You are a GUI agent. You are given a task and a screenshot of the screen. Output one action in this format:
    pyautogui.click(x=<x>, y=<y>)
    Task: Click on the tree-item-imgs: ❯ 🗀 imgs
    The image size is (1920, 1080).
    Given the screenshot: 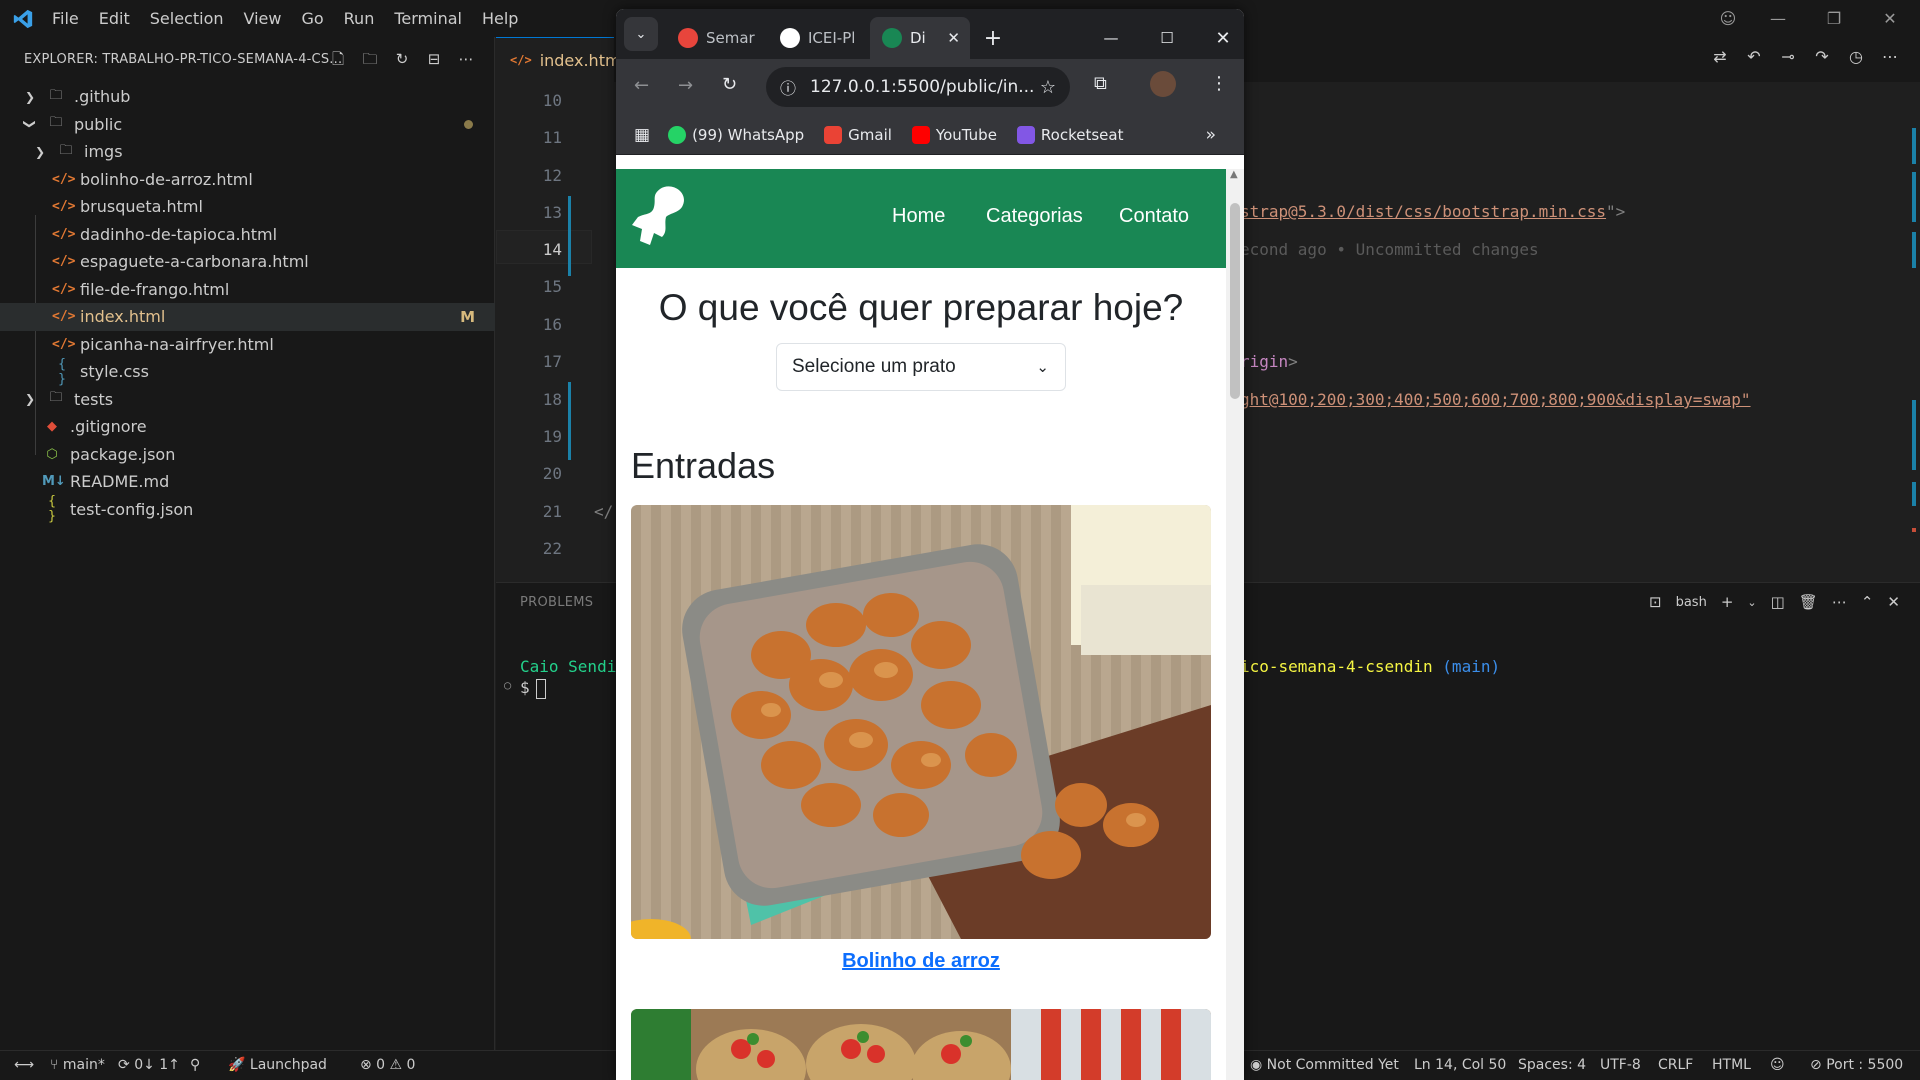 What is the action you would take?
    pyautogui.click(x=247, y=152)
    